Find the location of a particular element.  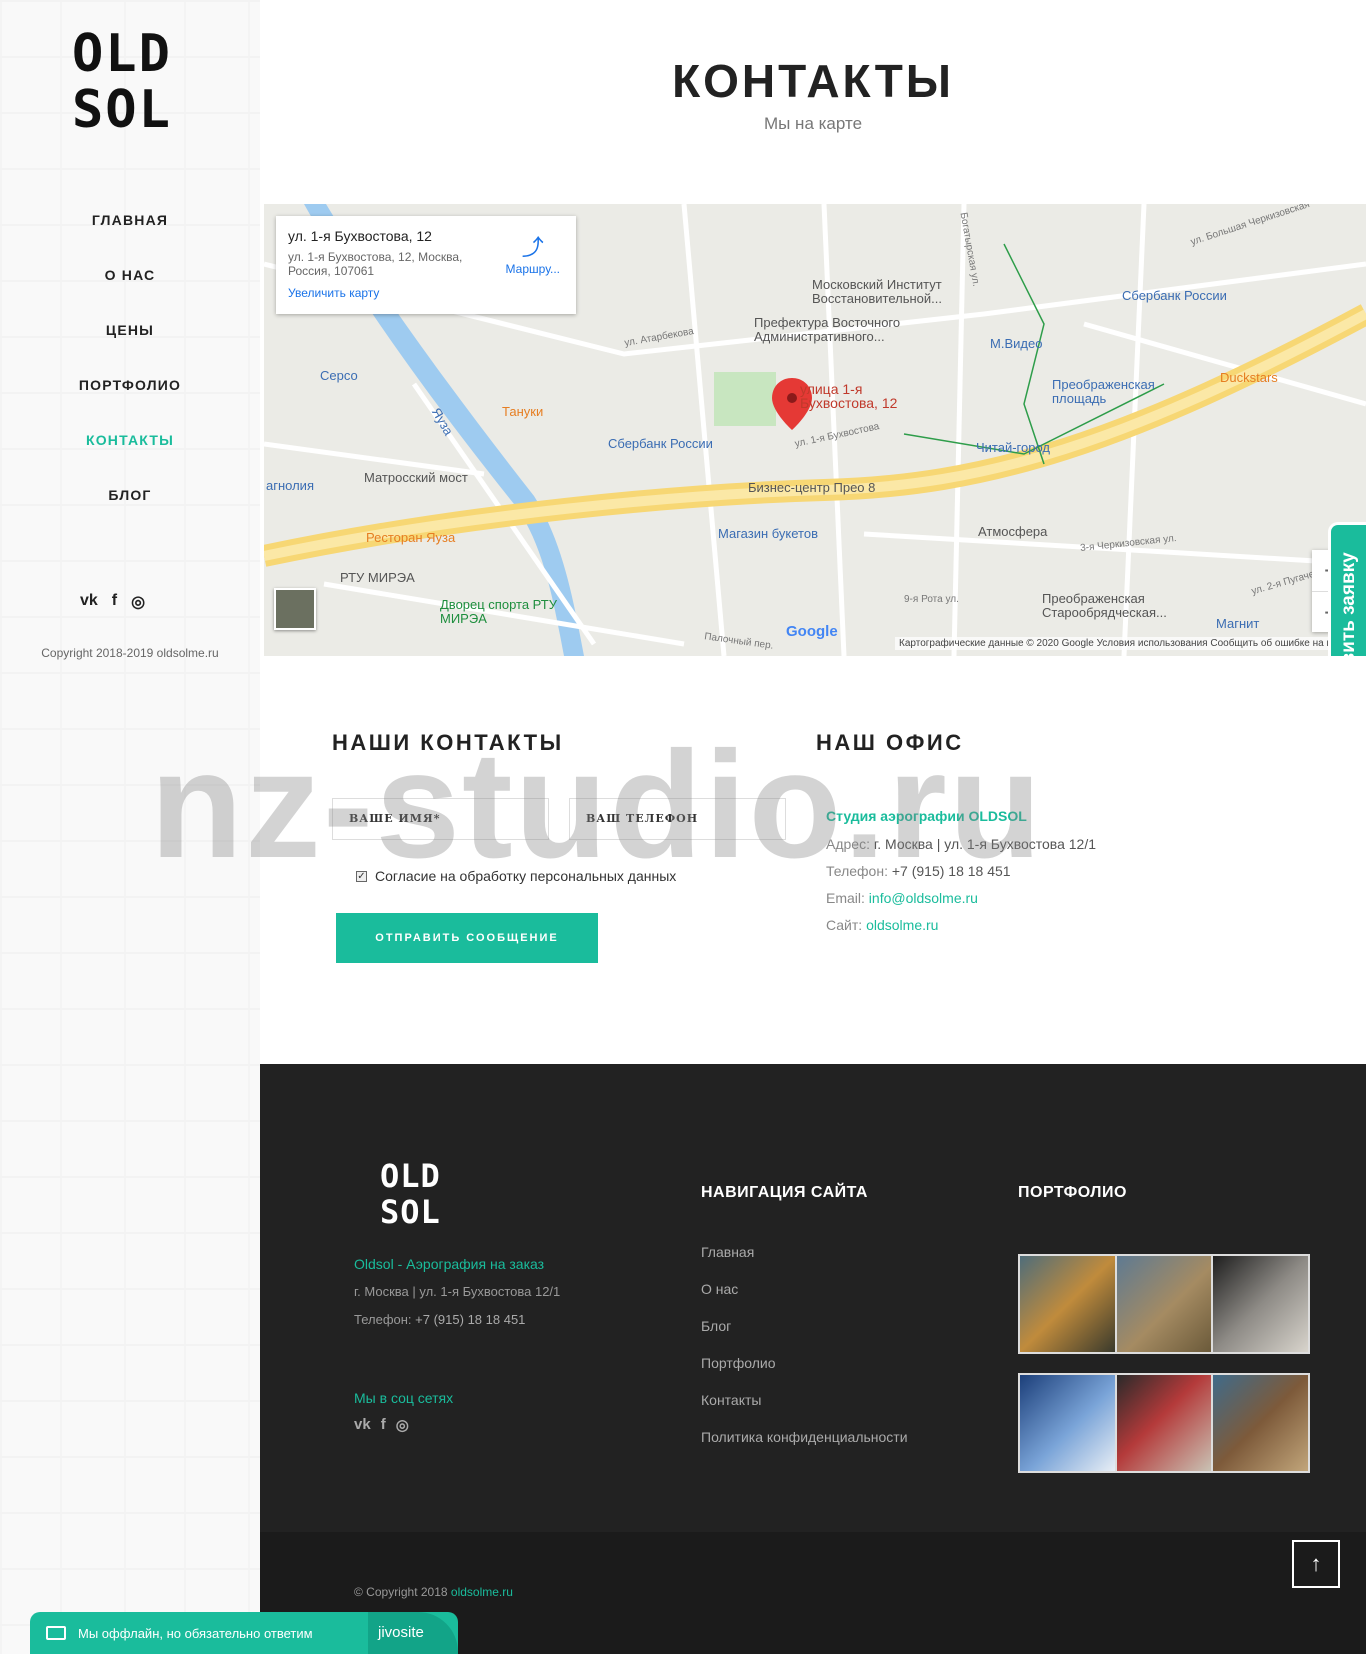

request-tab: Оставить заявку is located at coordinates (1347, 589).